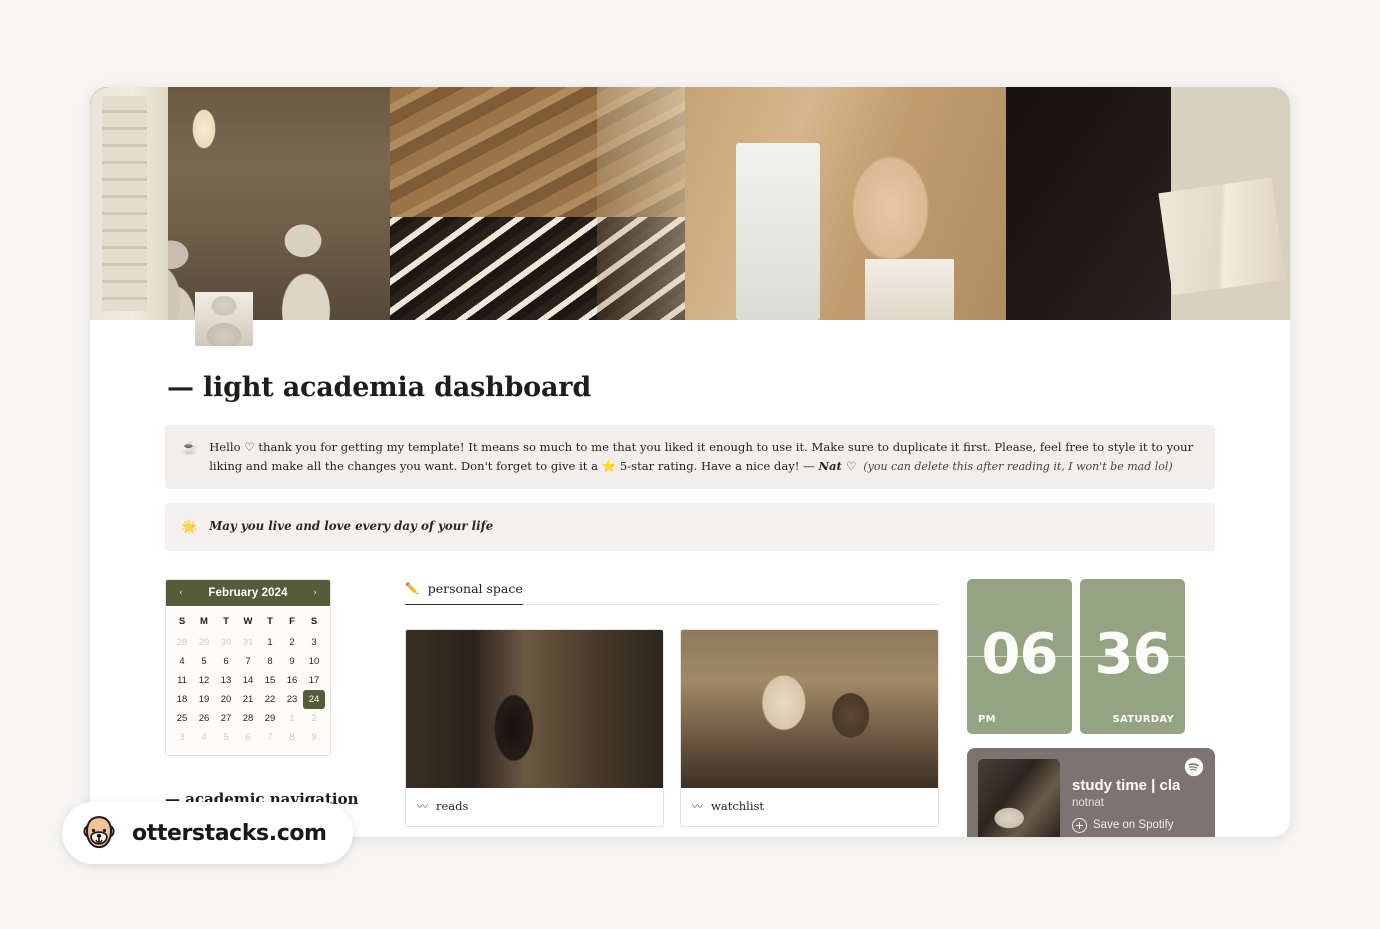  Describe the element at coordinates (229, 833) in the screenshot. I see `watermark-text: otterstacks.com` at that location.